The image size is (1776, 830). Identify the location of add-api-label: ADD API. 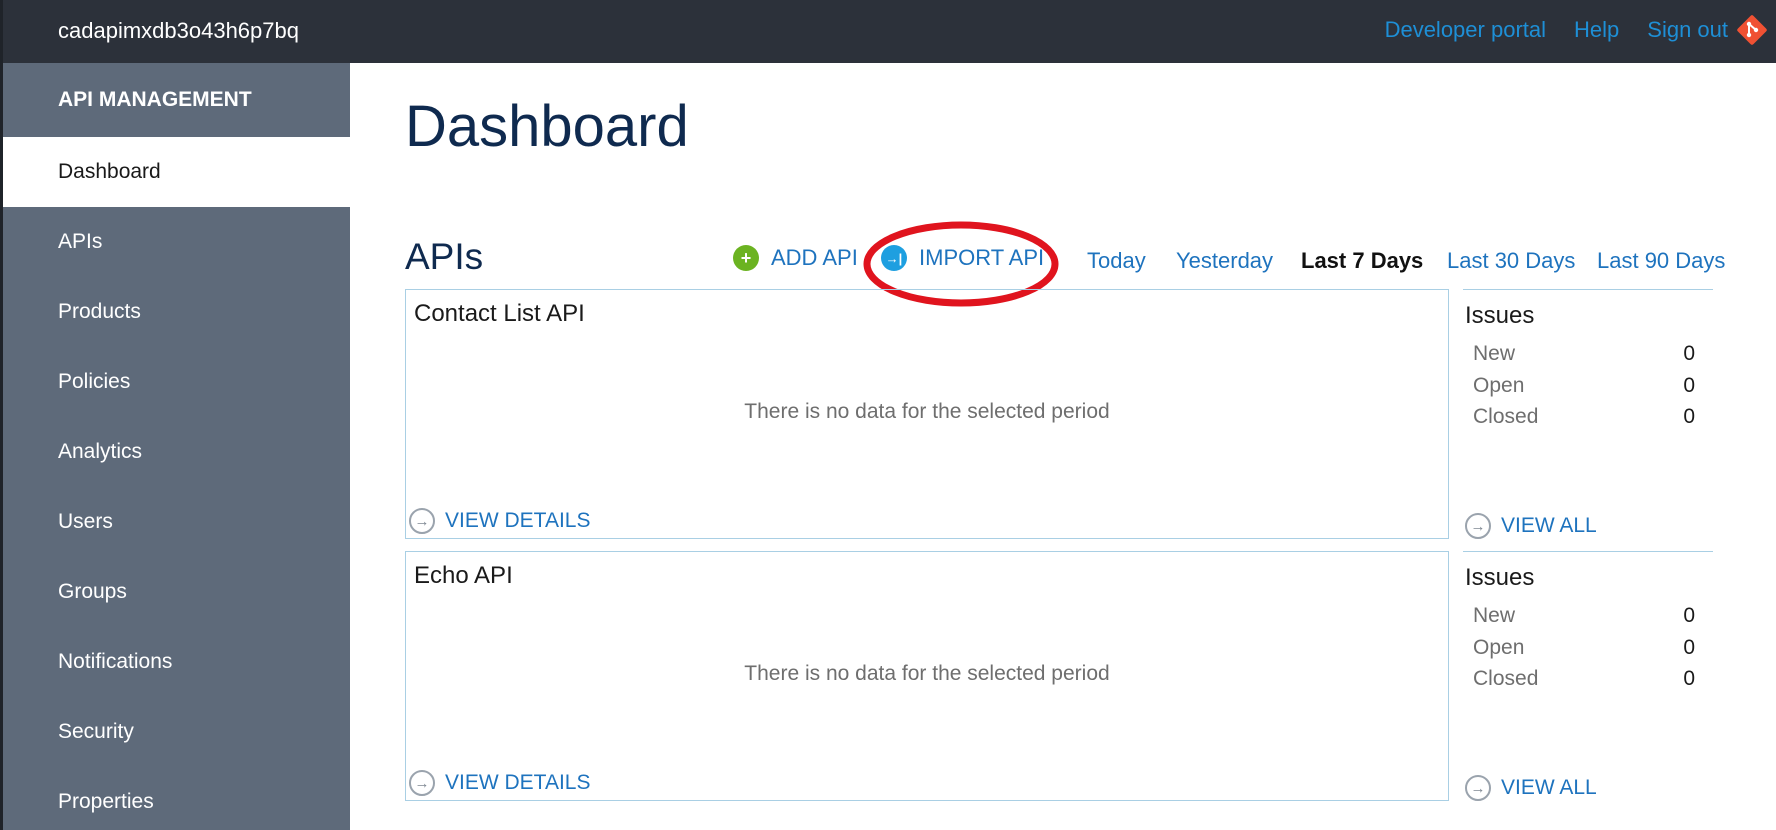
(814, 257).